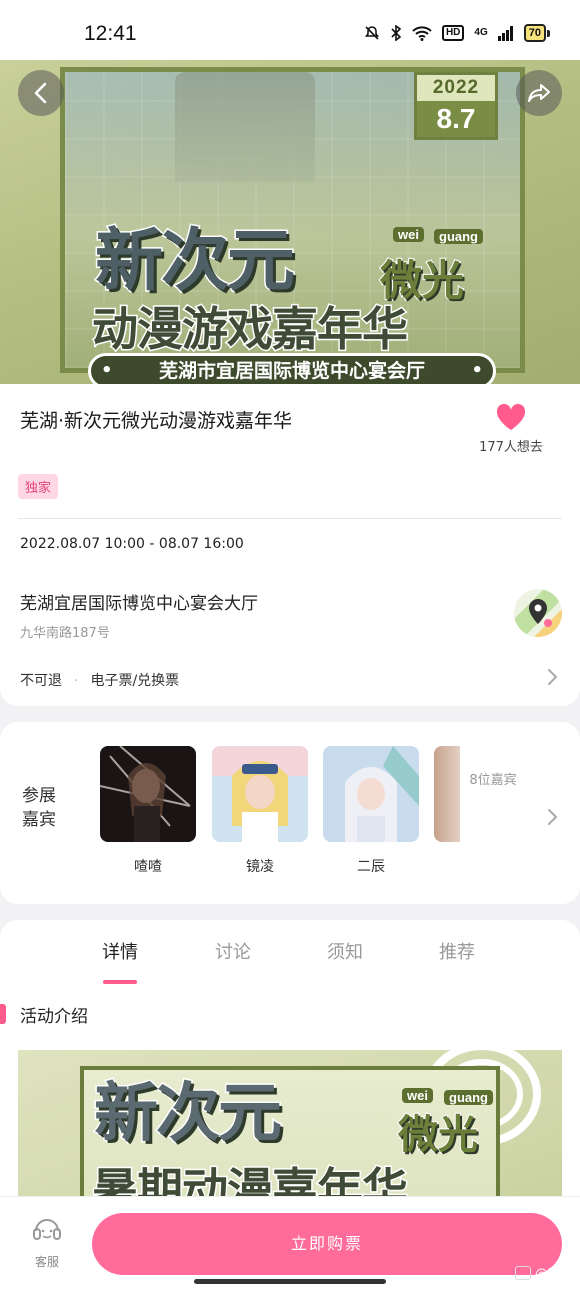 Image resolution: width=580 pixels, height=1289 pixels. I want to click on guest-name: 喳喳, so click(148, 867).